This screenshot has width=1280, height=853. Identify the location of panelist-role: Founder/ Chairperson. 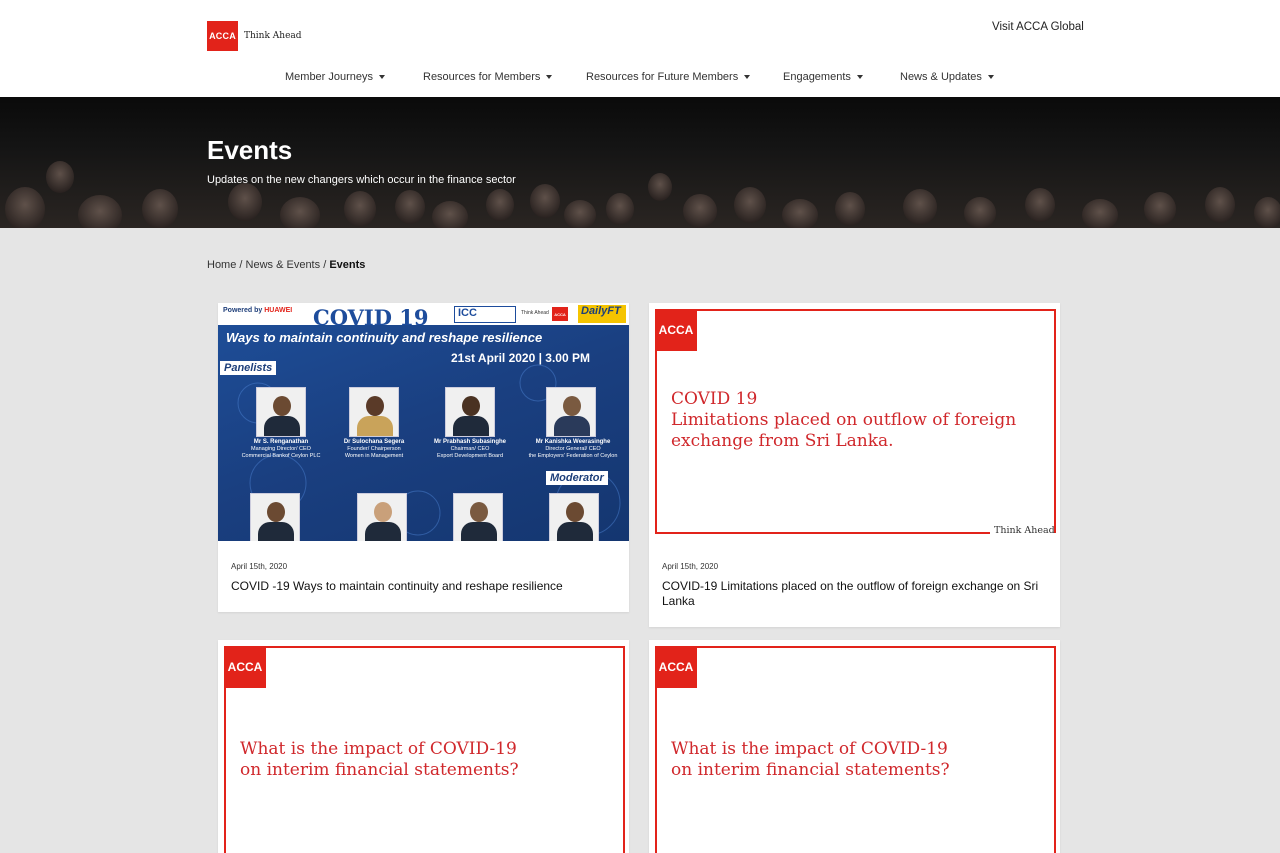
(374, 449).